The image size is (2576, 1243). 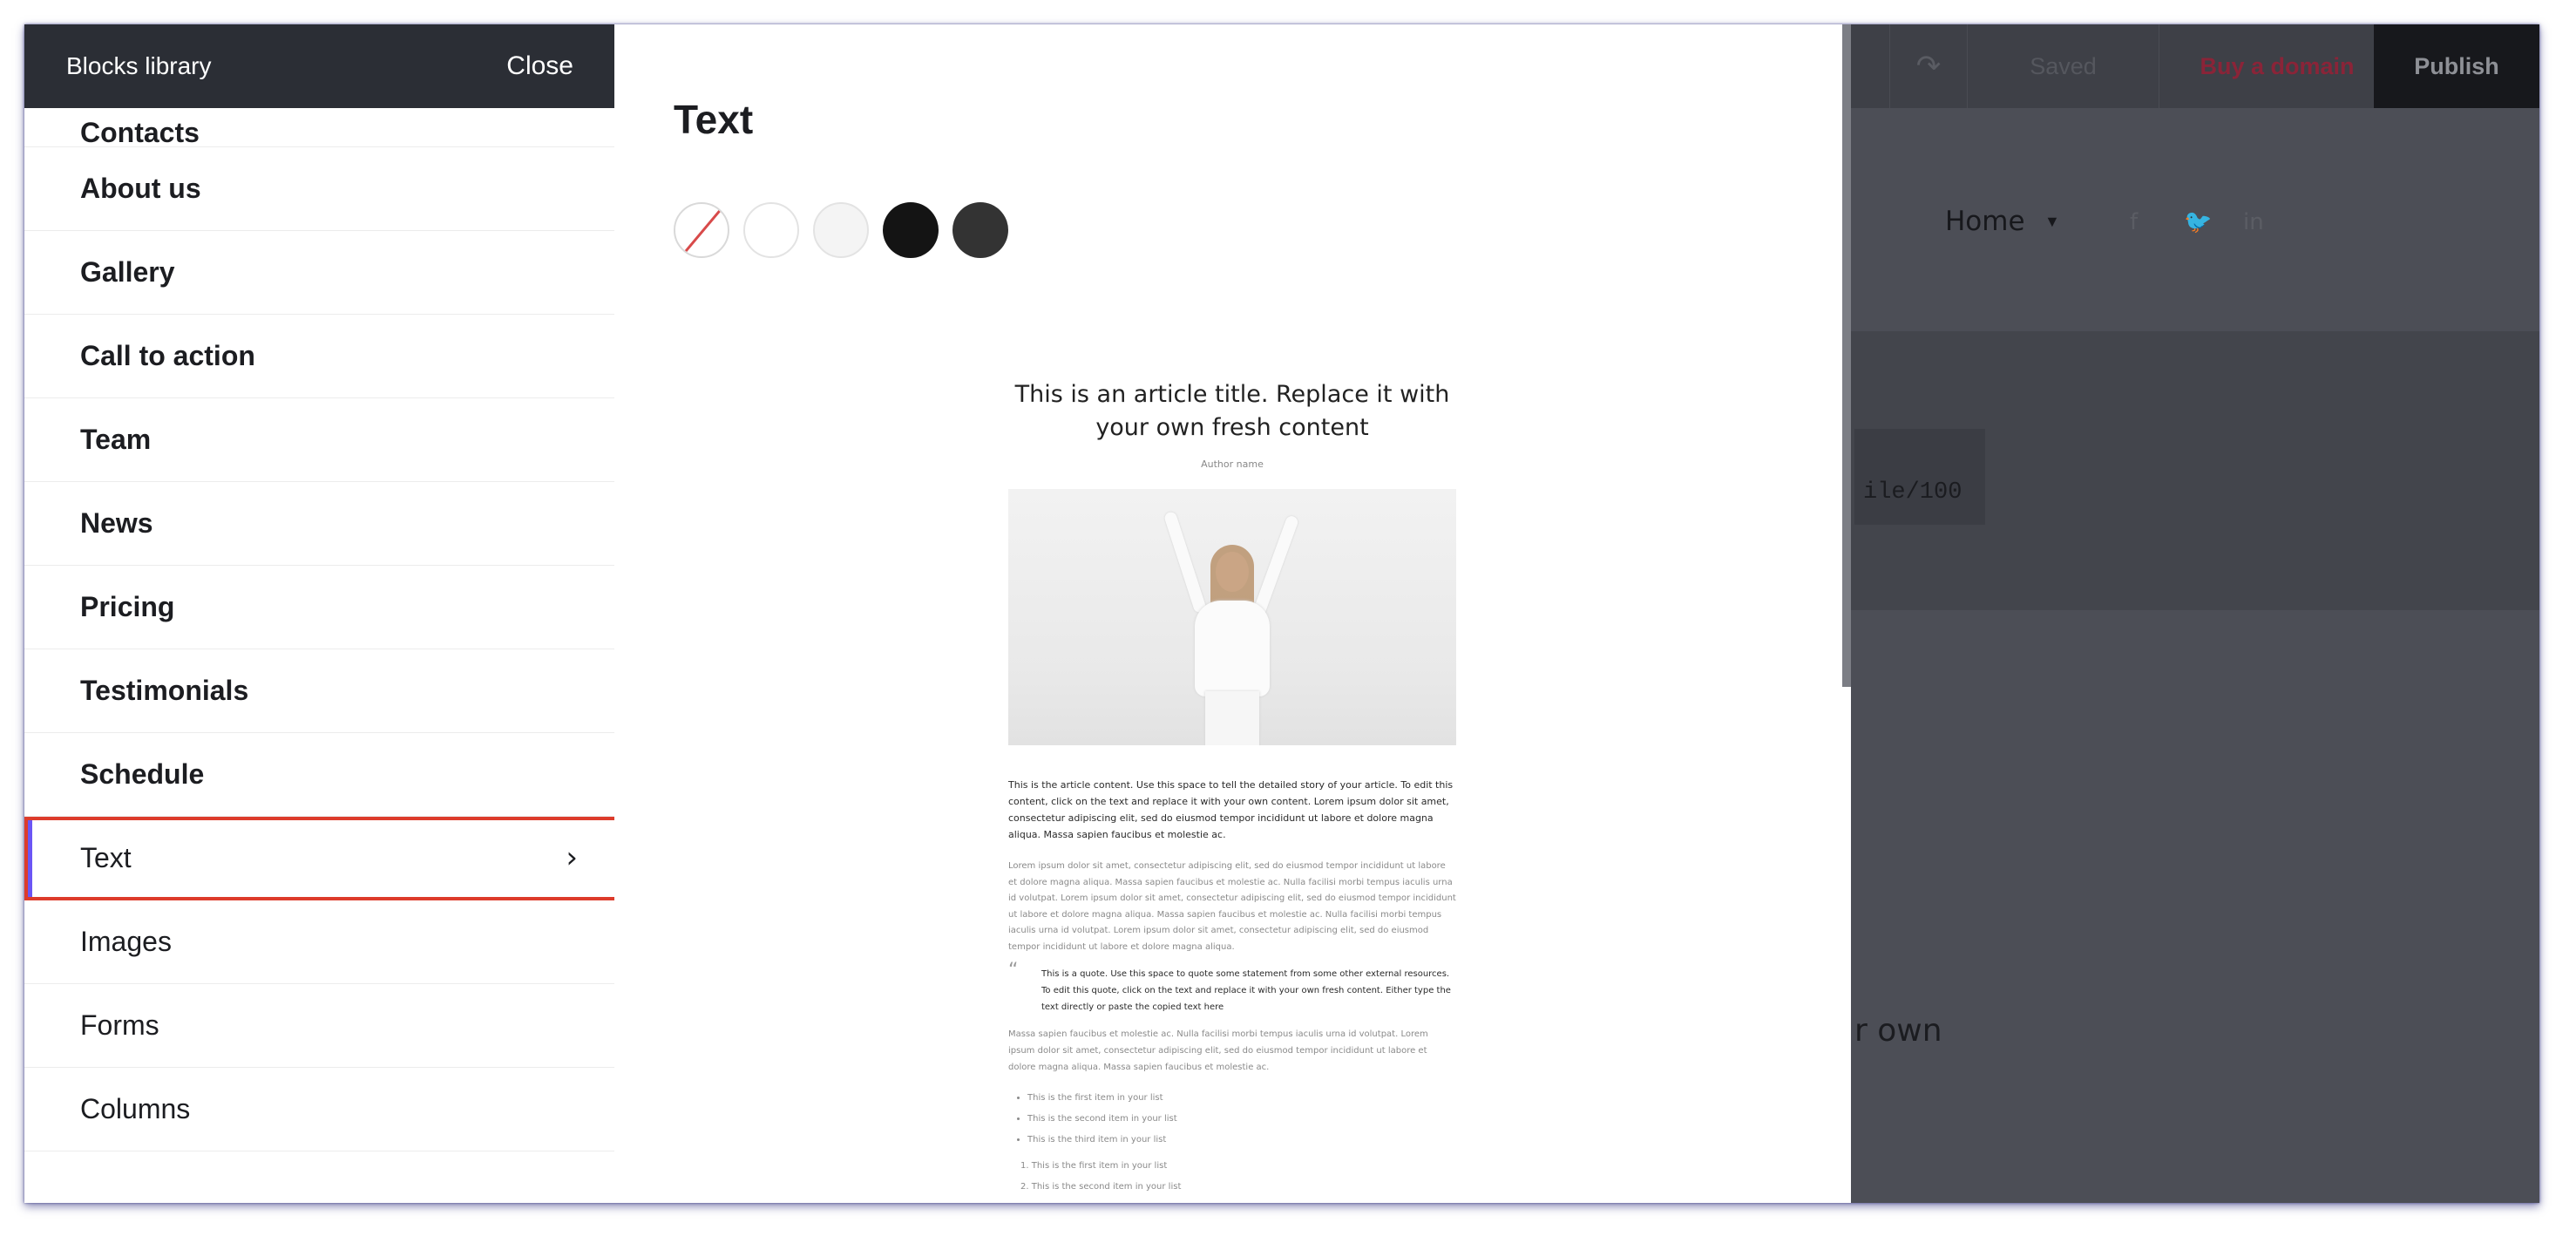 What do you see at coordinates (1913, 492) in the screenshot?
I see `code-snippet: ile/100` at bounding box center [1913, 492].